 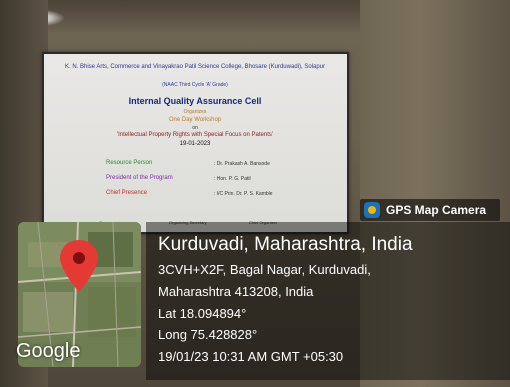 I want to click on timestamp: 19/01/23 10:31 AM GMT +05:30, so click(x=251, y=356).